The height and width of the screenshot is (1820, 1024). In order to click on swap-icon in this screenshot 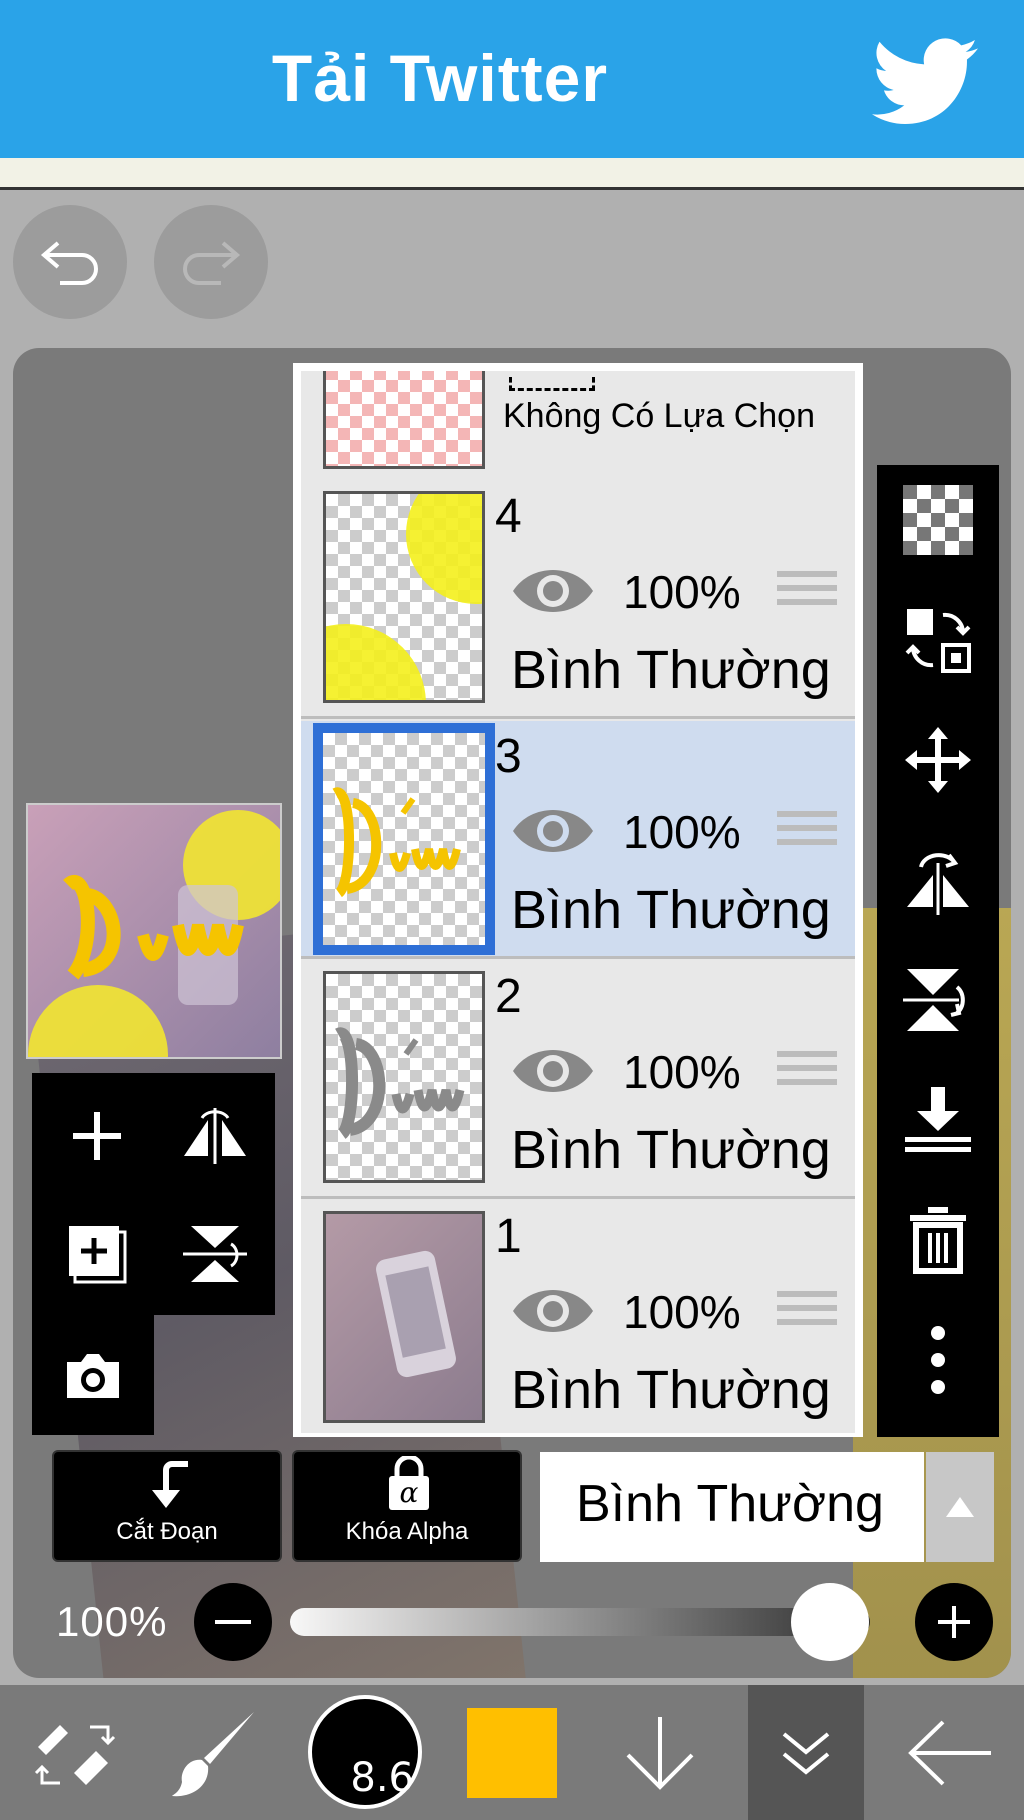, I will do `click(938, 641)`.